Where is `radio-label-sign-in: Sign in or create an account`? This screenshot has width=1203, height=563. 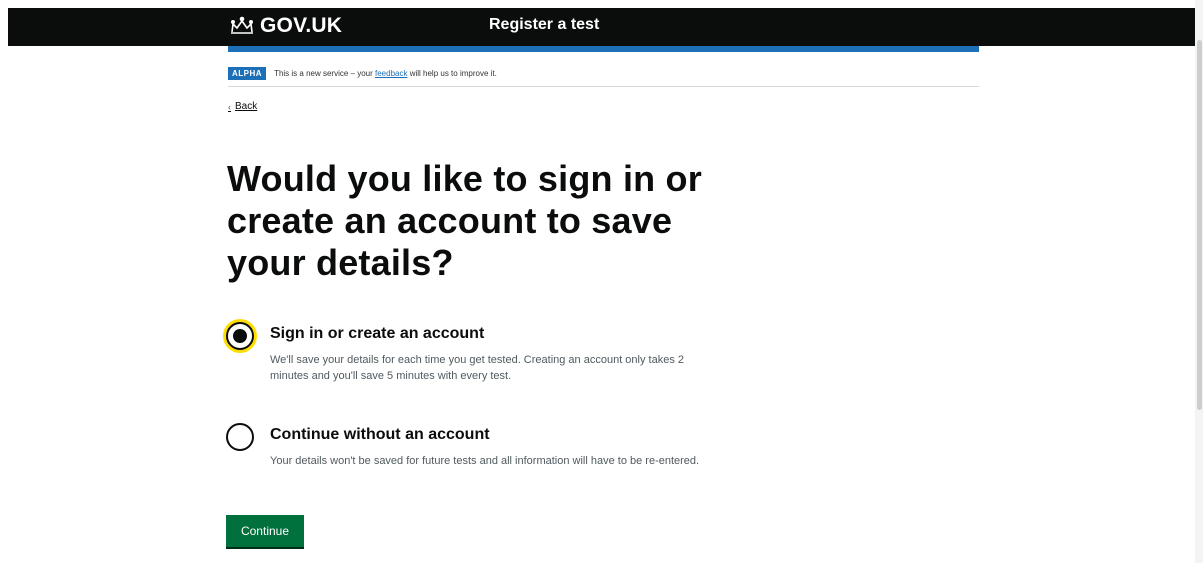
radio-label-sign-in: Sign in or create an account is located at coordinates (377, 334).